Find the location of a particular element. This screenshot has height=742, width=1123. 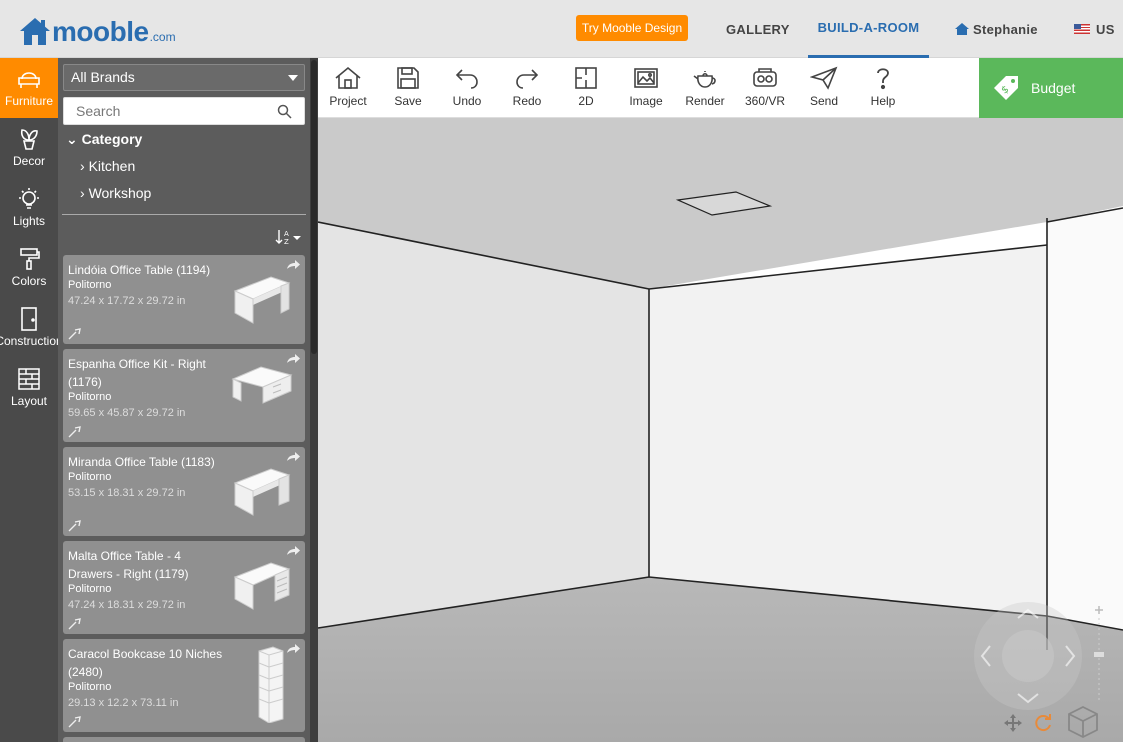

redo-icon is located at coordinates (527, 79).